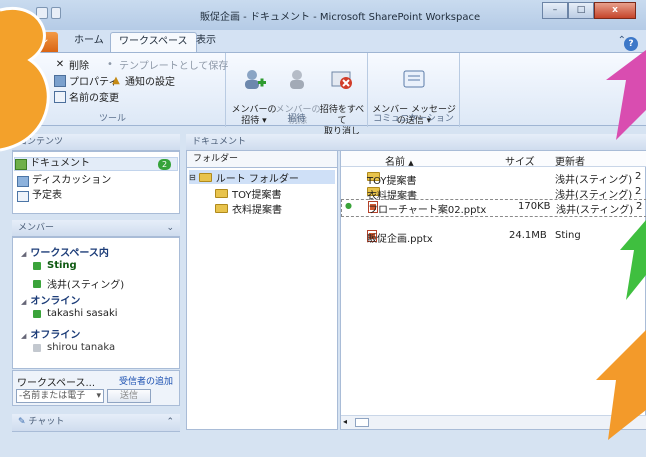 The height and width of the screenshot is (457, 646). What do you see at coordinates (96, 423) in the screenshot?
I see `chat-header: ✎ チャット ⌃` at bounding box center [96, 423].